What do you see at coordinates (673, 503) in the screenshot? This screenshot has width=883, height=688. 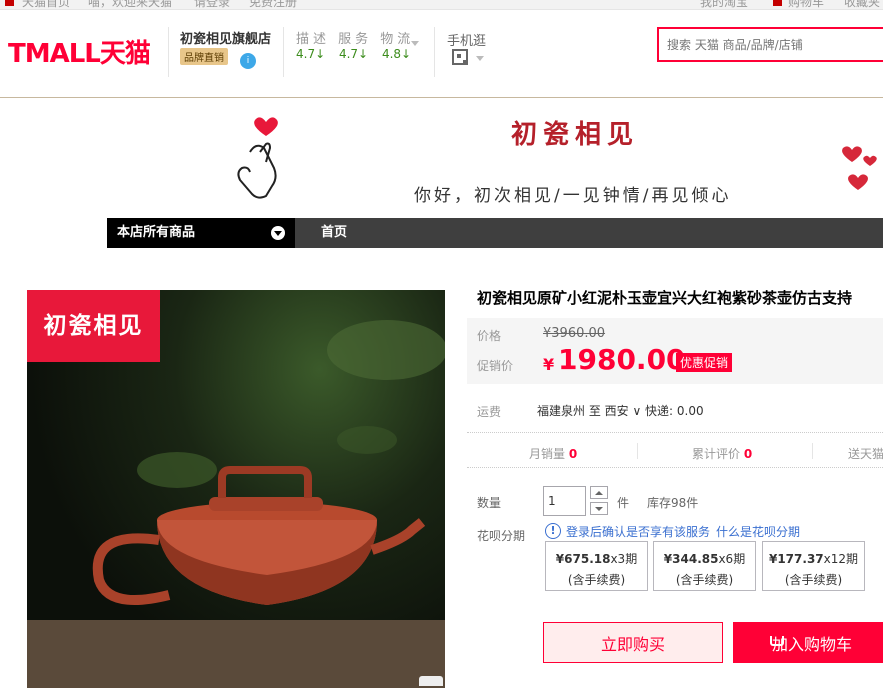 I see `stock-count: 库存98件` at bounding box center [673, 503].